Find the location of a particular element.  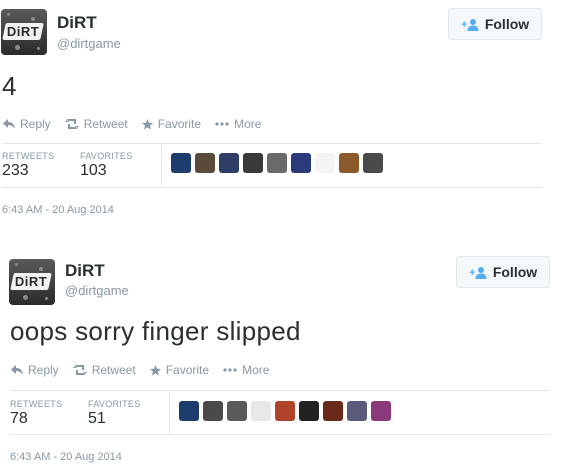

tweet-text: oops sorry finger slipped is located at coordinates (155, 331).